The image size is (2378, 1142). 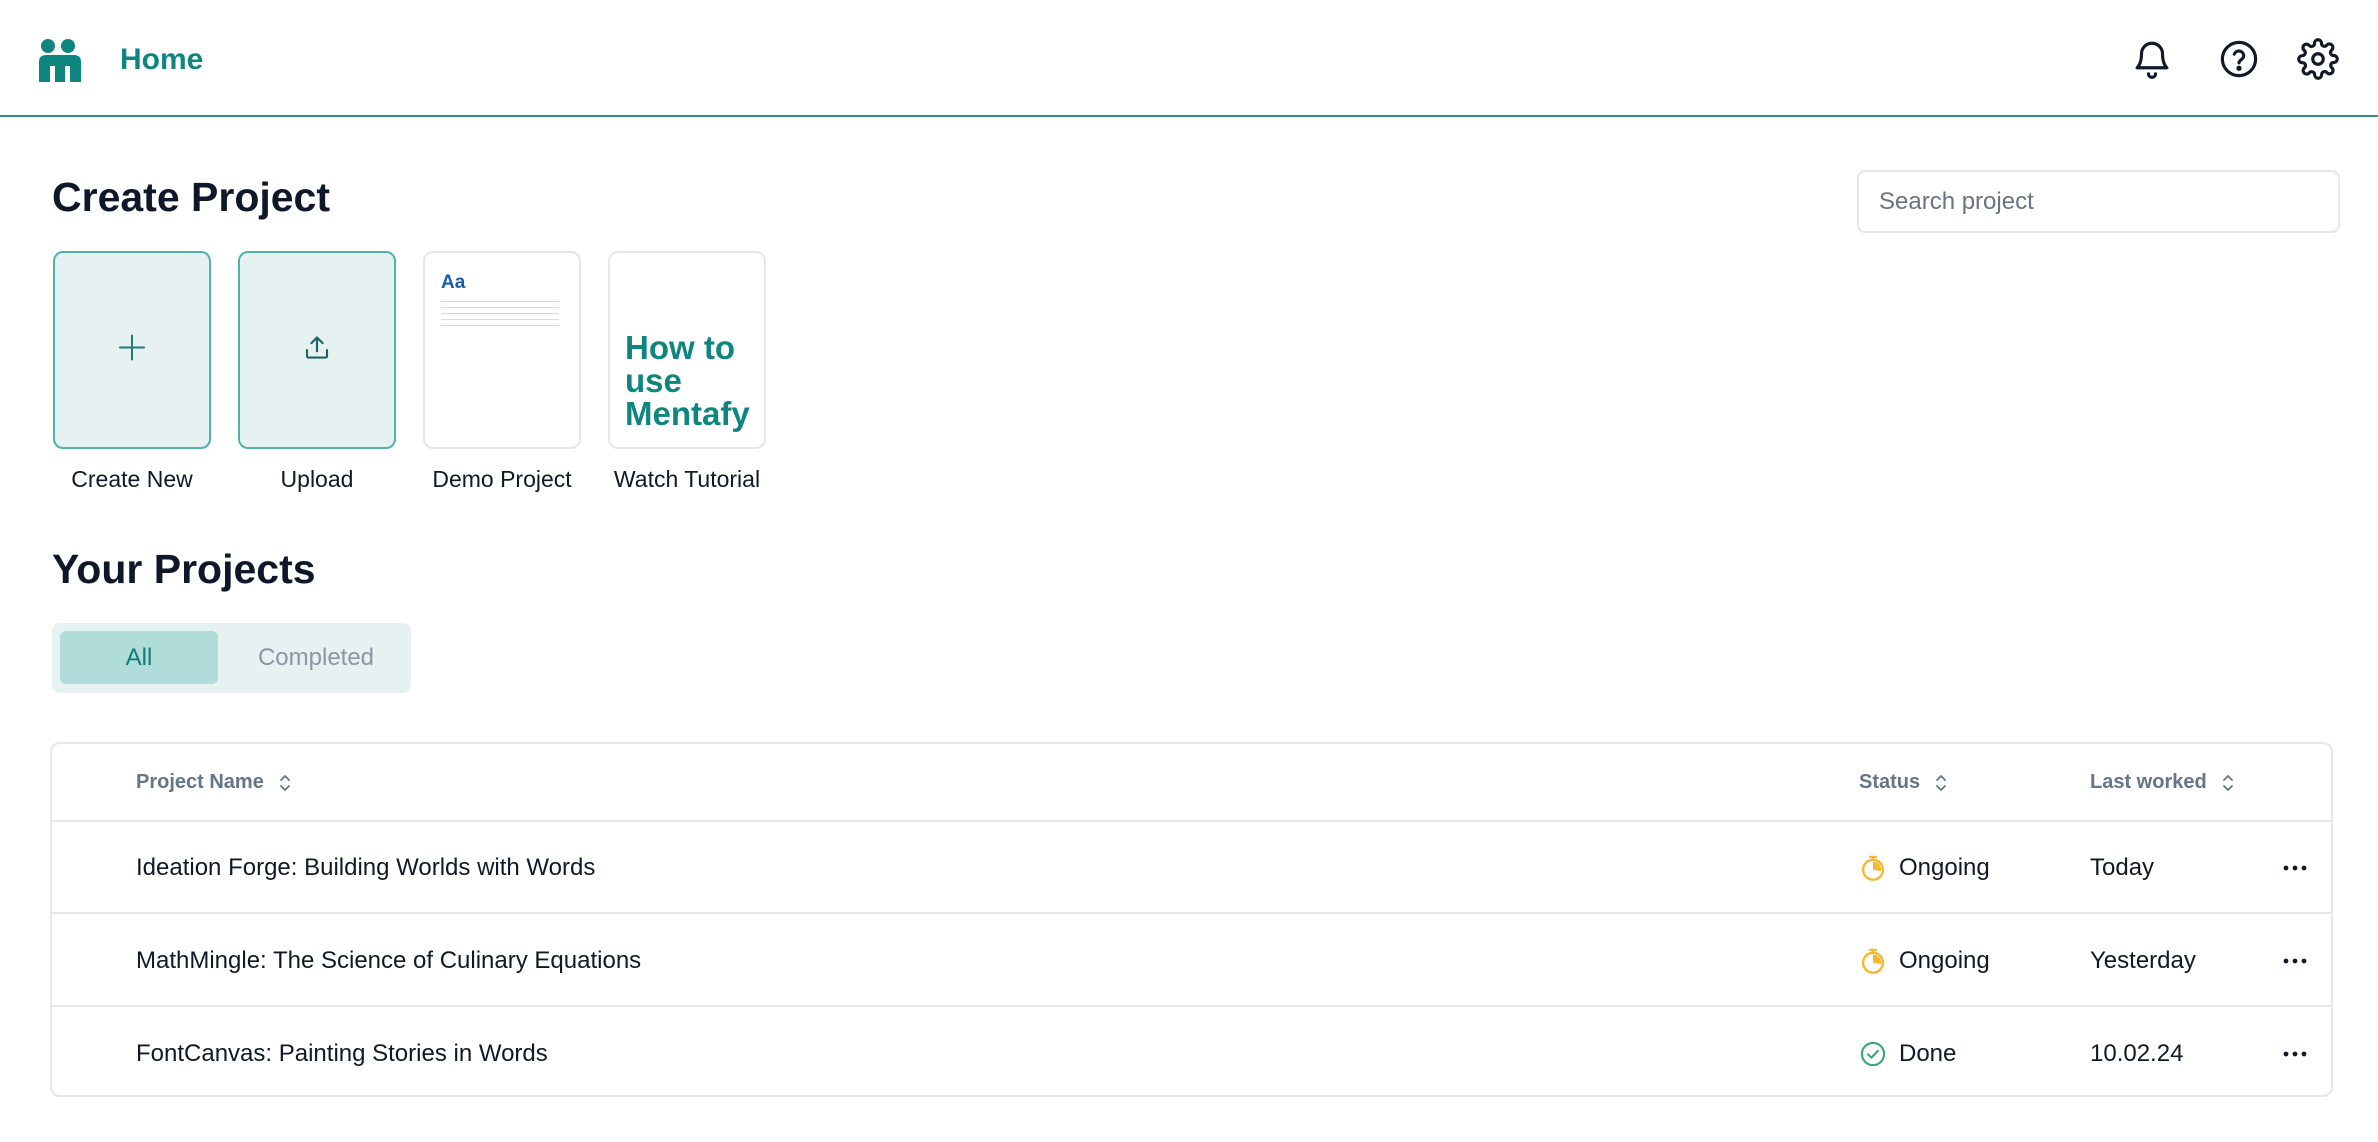 What do you see at coordinates (342, 1053) in the screenshot?
I see `project-name-cell: FontCanvas: Painting Stories in Words` at bounding box center [342, 1053].